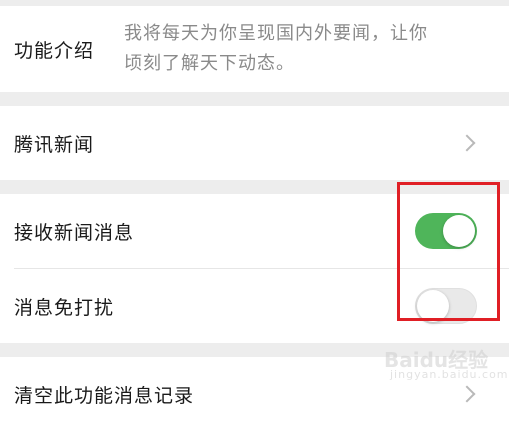  I want to click on clear-history-label: 清空此功能消息记录, so click(104, 395).